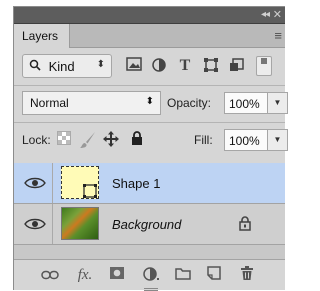  What do you see at coordinates (183, 275) in the screenshot?
I see `new-group-icon` at bounding box center [183, 275].